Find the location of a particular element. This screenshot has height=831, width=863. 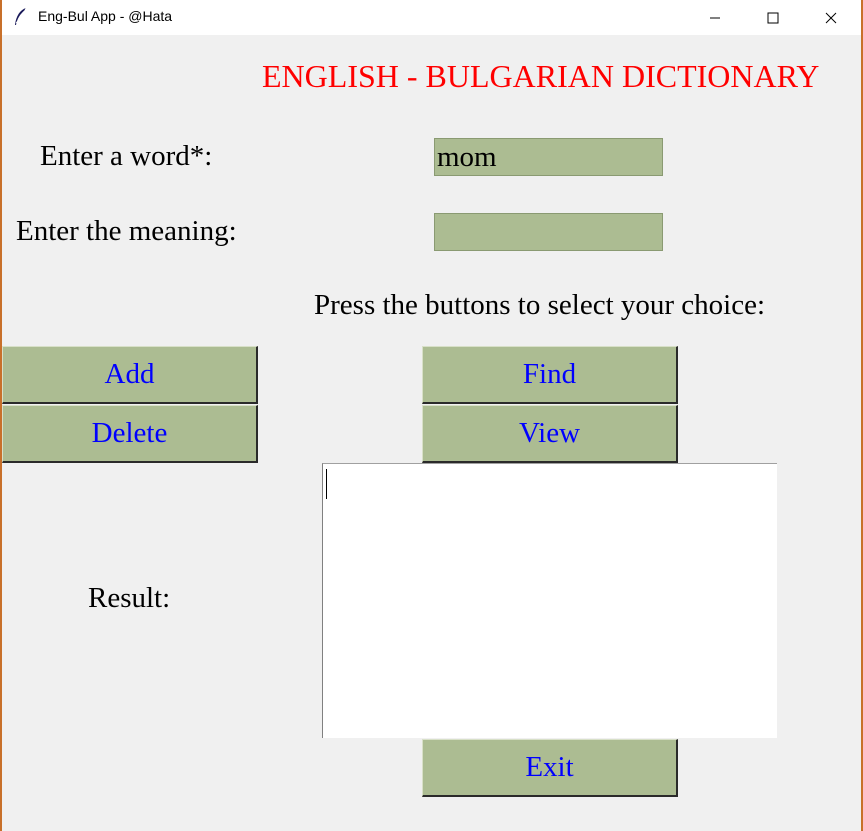

minimize-icon is located at coordinates (715, 17).